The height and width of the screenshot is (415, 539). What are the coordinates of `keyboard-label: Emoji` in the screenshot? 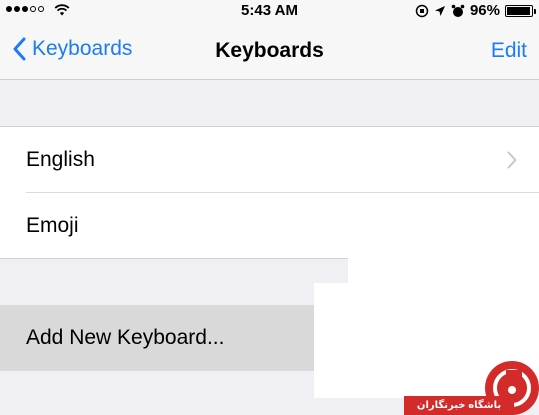 It's located at (52, 225).